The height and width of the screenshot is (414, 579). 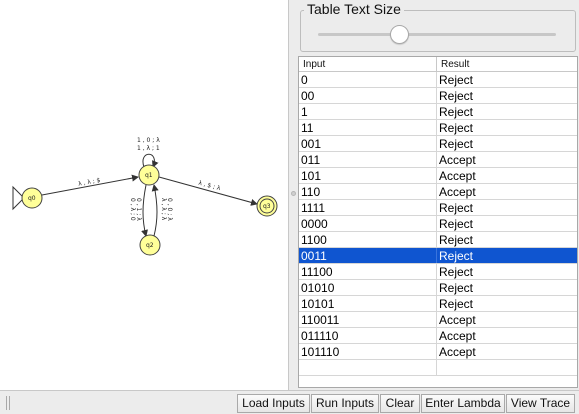 I want to click on input-cell: 1100, so click(x=368, y=239).